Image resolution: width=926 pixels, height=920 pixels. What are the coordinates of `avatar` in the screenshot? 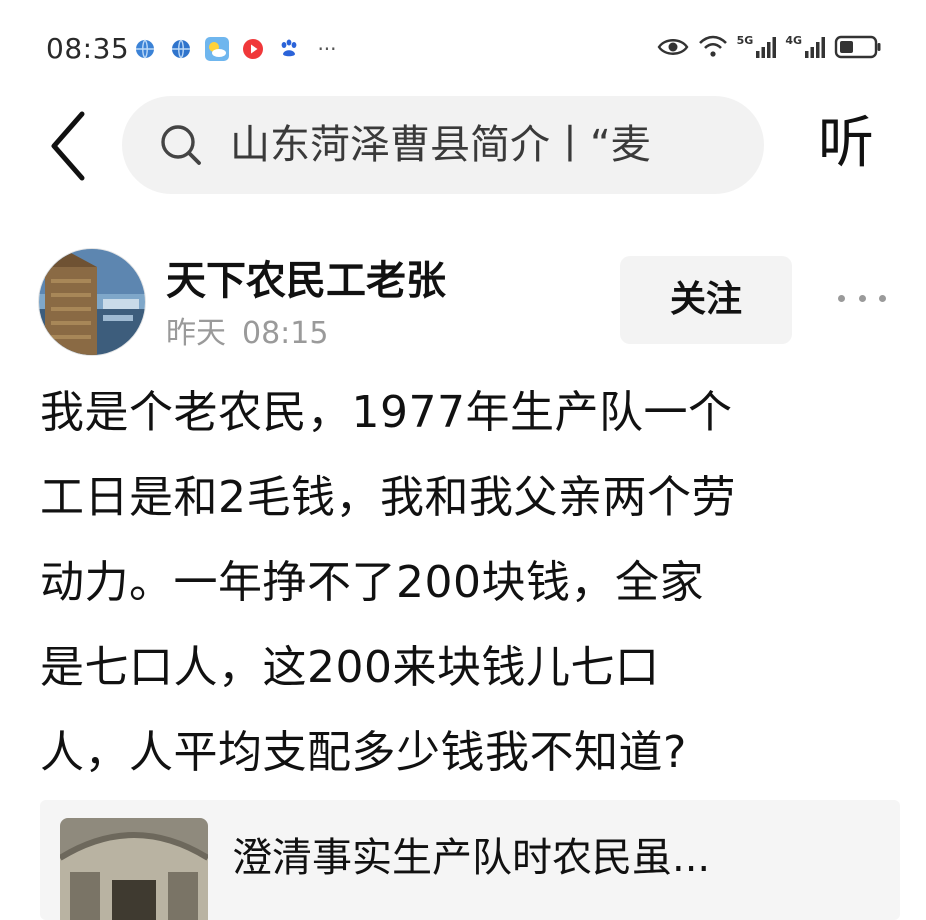 It's located at (92, 302).